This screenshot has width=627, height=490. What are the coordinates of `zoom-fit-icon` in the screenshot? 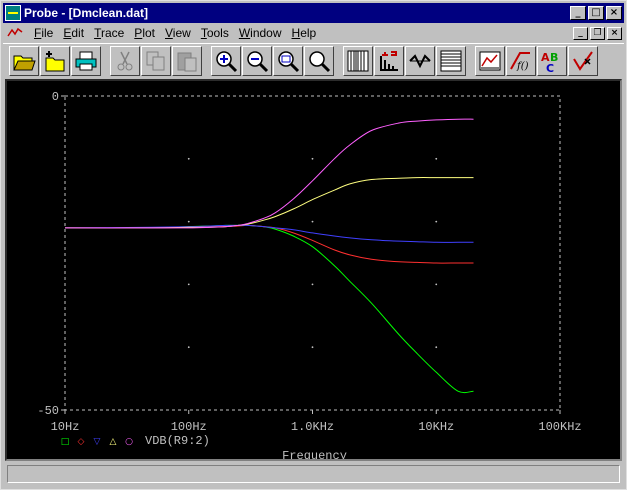 It's located at (320, 61).